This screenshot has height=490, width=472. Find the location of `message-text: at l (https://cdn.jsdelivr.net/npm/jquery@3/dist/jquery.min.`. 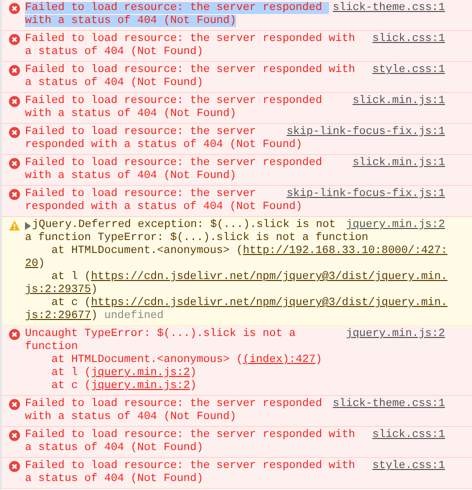

message-text: at l (https://cdn.jsdelivr.net/npm/jquery@3/dist/jquery.min. is located at coordinates (249, 277).